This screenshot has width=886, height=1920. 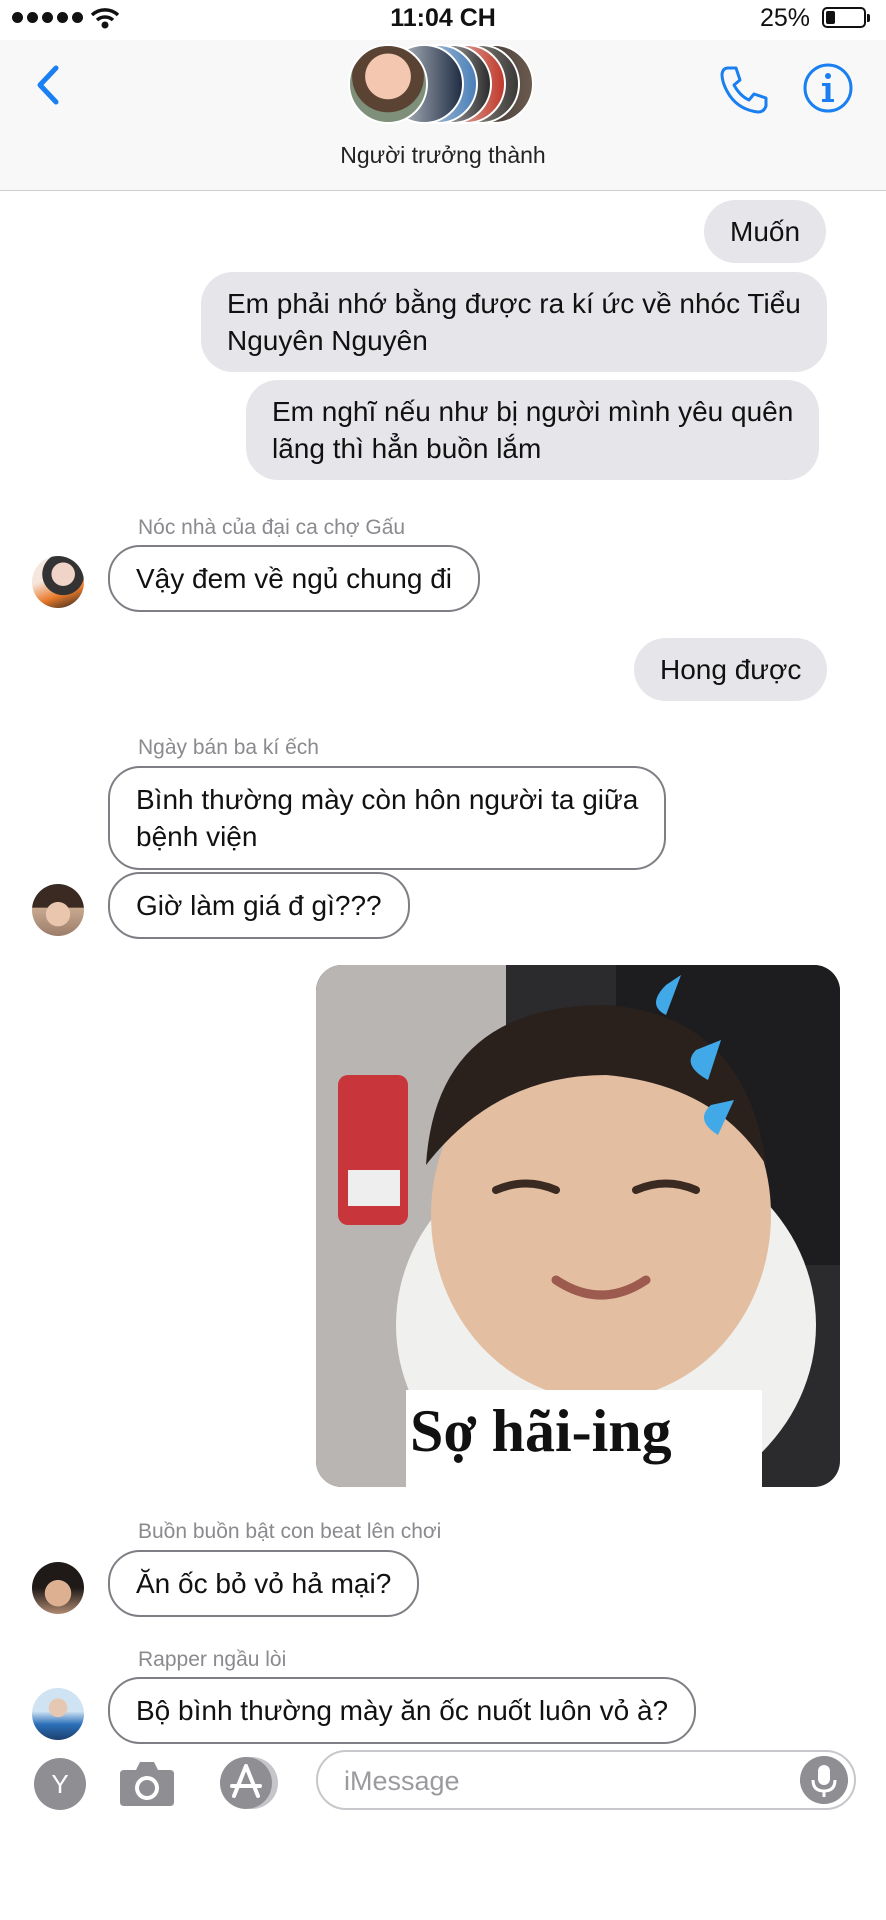 I want to click on message-text: Hong được, so click(x=731, y=669).